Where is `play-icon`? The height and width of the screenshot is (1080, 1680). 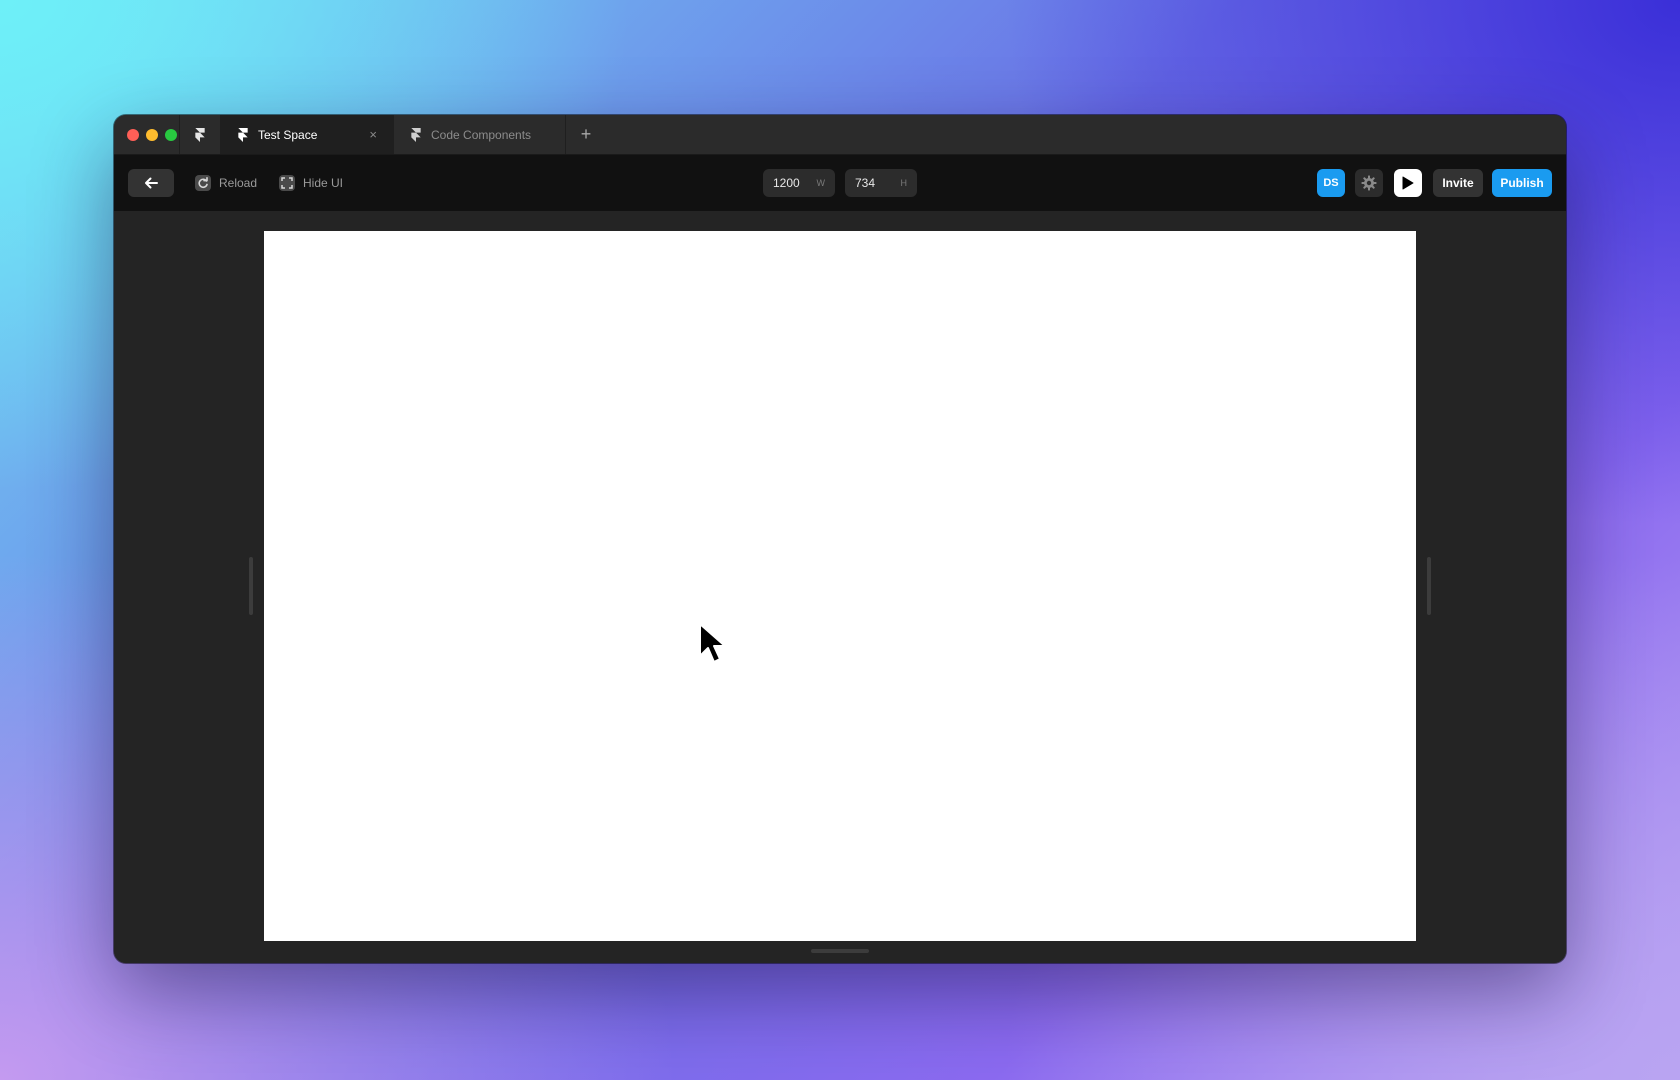
play-icon is located at coordinates (1408, 183).